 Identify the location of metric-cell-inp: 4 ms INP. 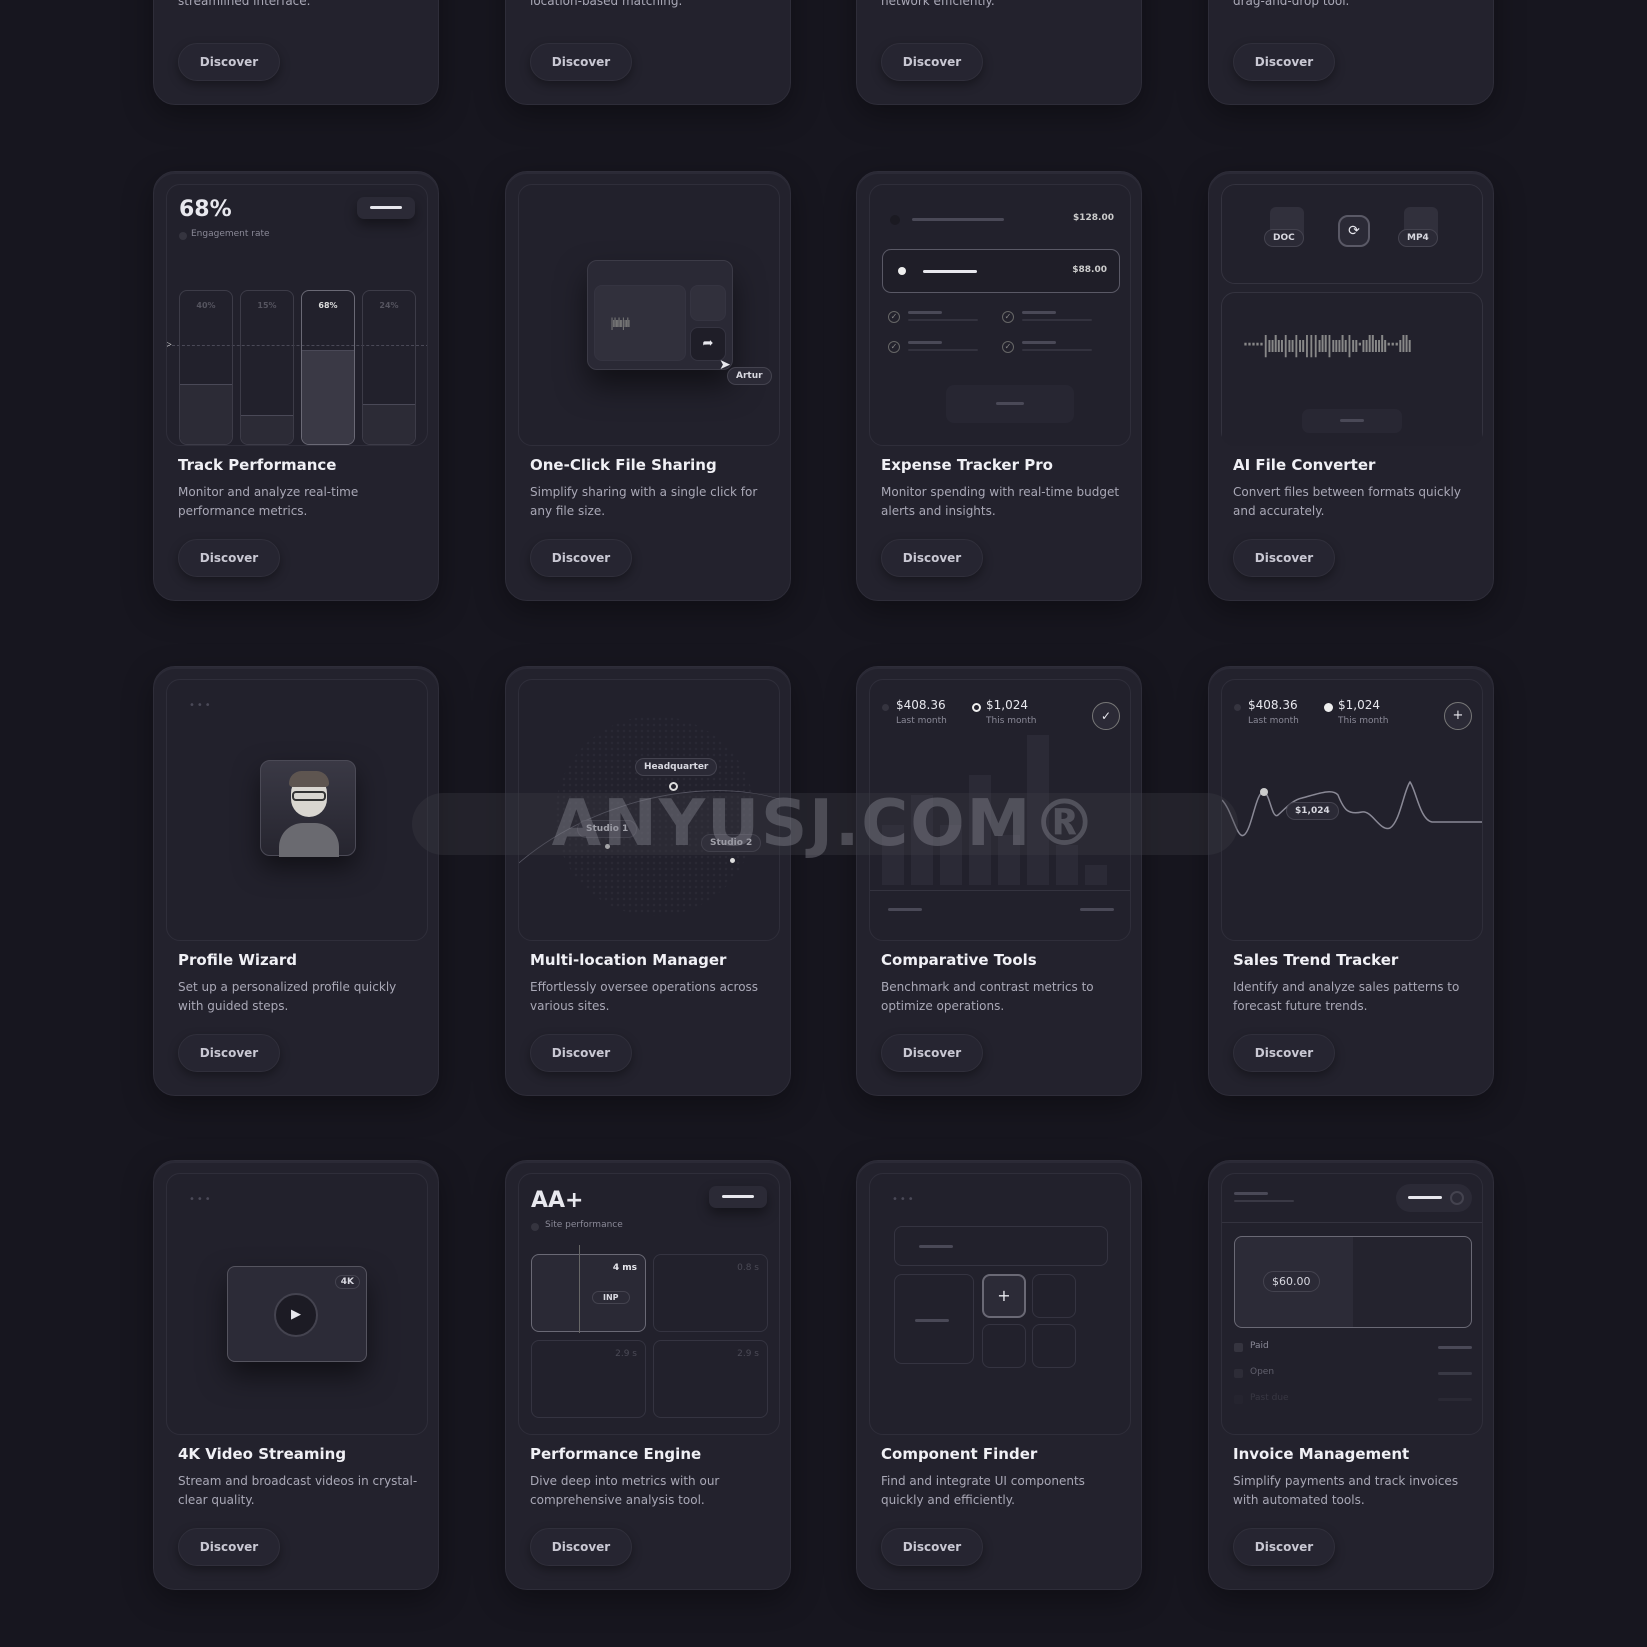
(588, 1289).